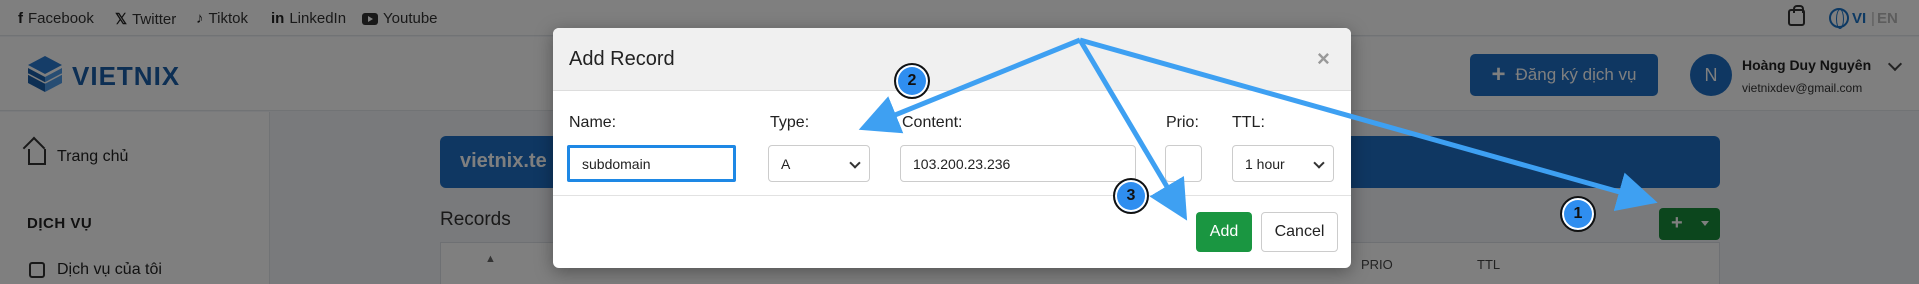 This screenshot has width=1919, height=284. Describe the element at coordinates (912, 81) in the screenshot. I see `step-badge-2: 2` at that location.